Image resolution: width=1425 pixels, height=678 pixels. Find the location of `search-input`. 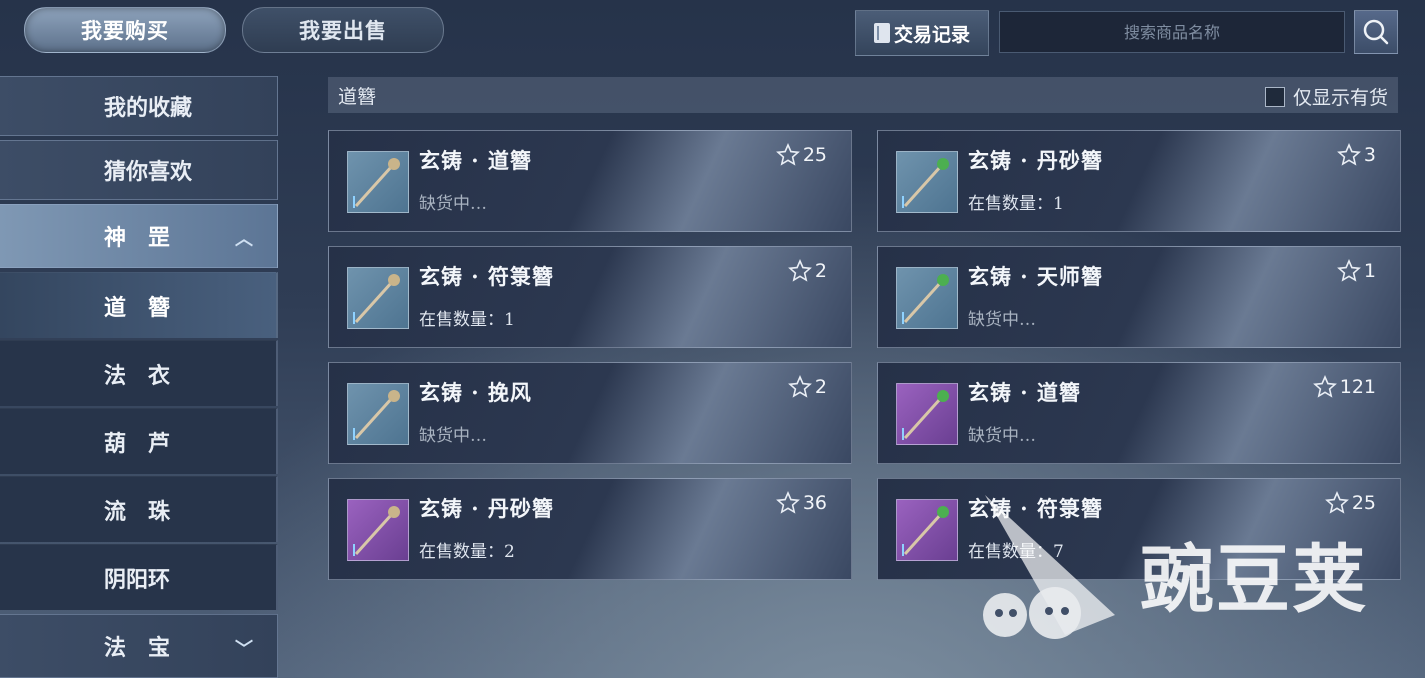

search-input is located at coordinates (1172, 32).